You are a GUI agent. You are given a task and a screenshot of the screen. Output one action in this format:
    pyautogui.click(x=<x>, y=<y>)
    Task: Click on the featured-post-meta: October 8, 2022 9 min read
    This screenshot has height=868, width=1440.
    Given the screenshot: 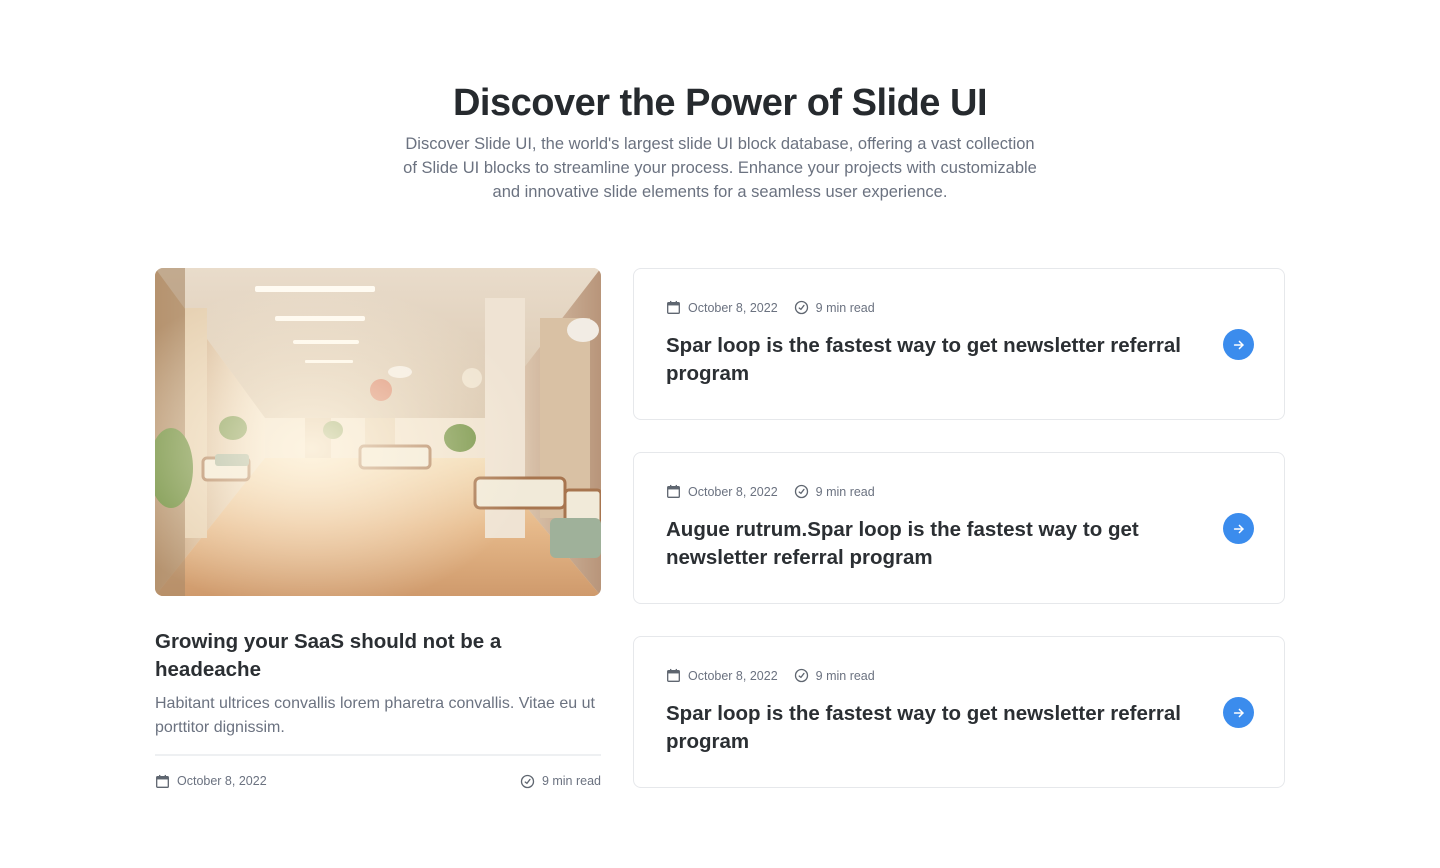 What is the action you would take?
    pyautogui.click(x=378, y=781)
    